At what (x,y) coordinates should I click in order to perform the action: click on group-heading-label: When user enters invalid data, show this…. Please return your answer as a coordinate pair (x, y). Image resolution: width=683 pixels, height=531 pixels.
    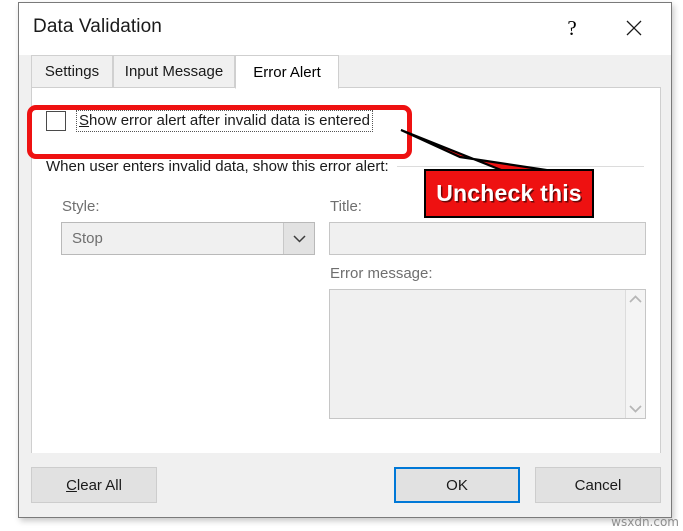
    Looking at the image, I should click on (217, 166).